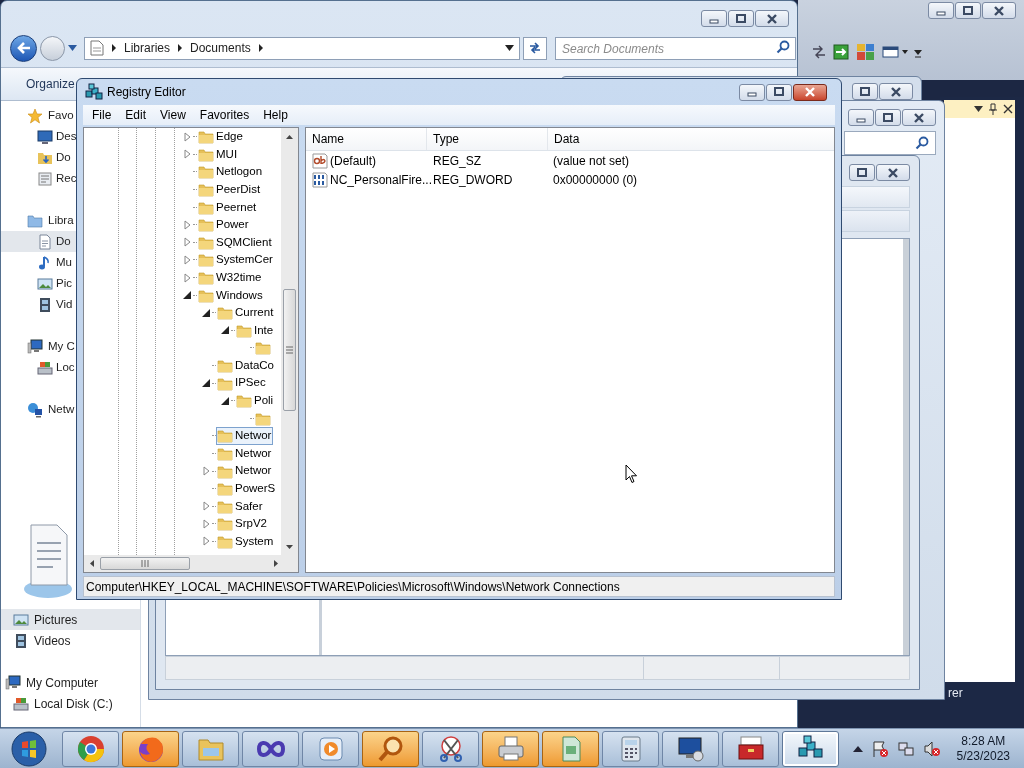 This screenshot has height=768, width=1024. Describe the element at coordinates (224, 115) in the screenshot. I see `menu-item: Favorites` at that location.